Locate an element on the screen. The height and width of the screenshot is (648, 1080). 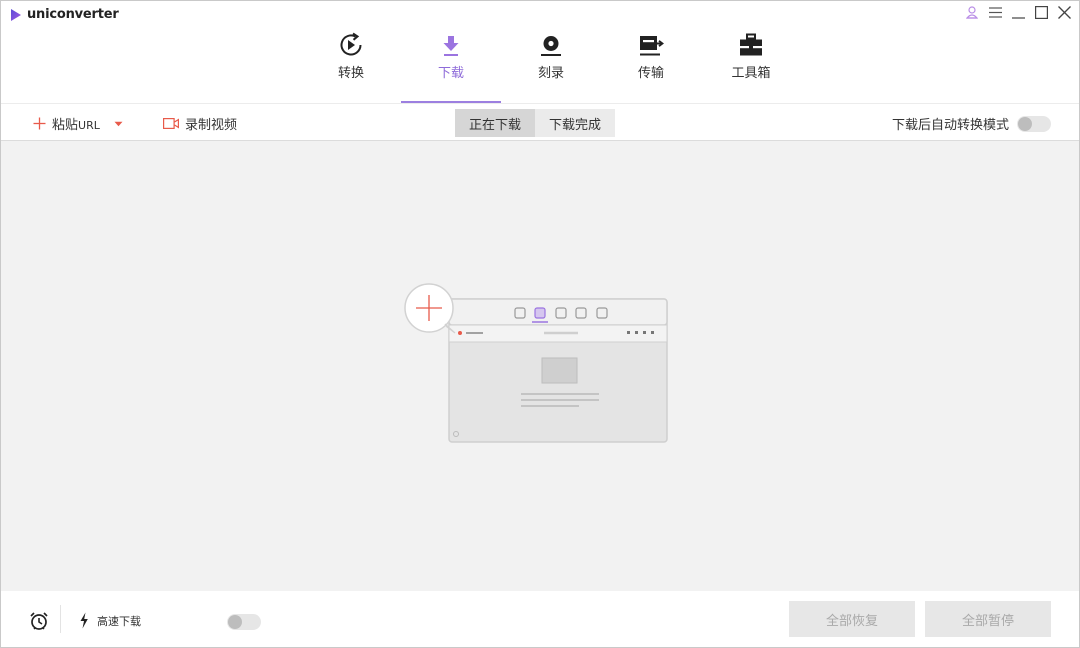
account-icon is located at coordinates (972, 12).